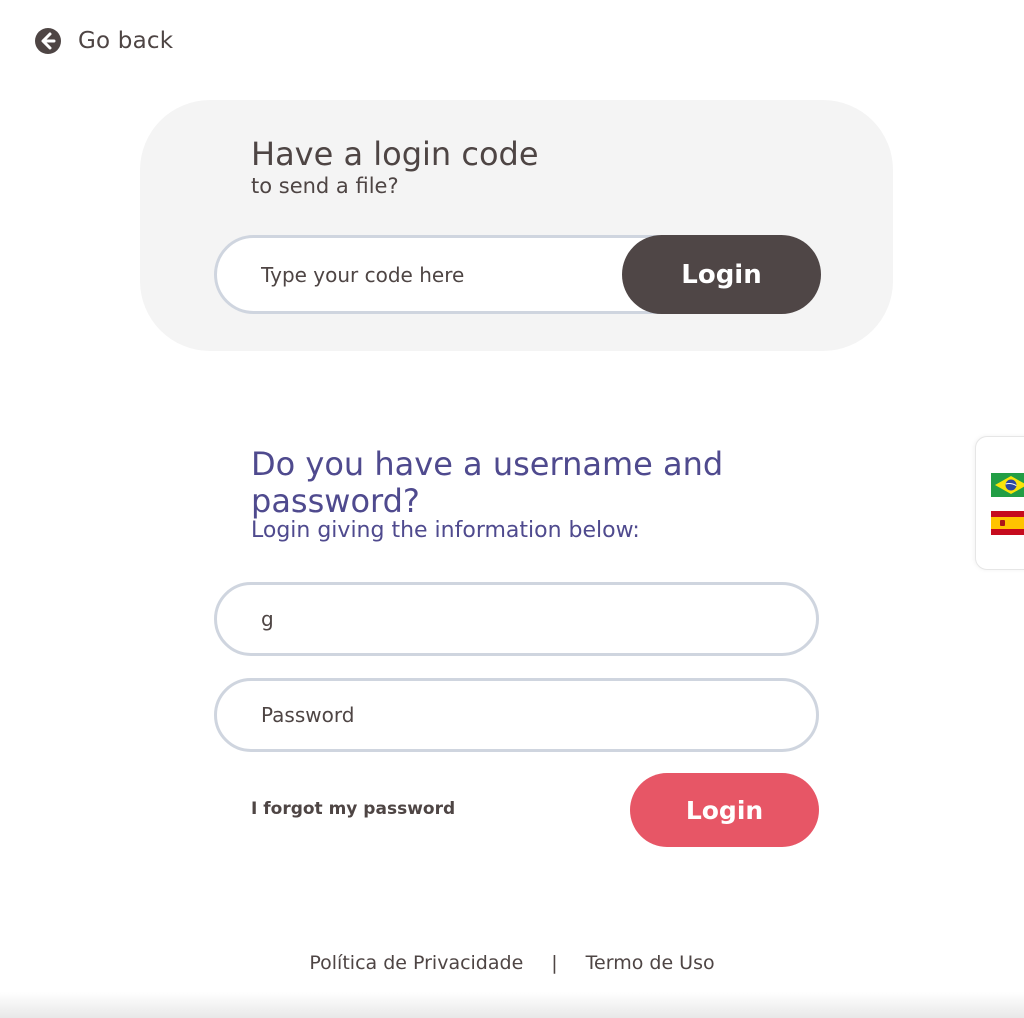  What do you see at coordinates (512, 1005) in the screenshot?
I see `footer-shade` at bounding box center [512, 1005].